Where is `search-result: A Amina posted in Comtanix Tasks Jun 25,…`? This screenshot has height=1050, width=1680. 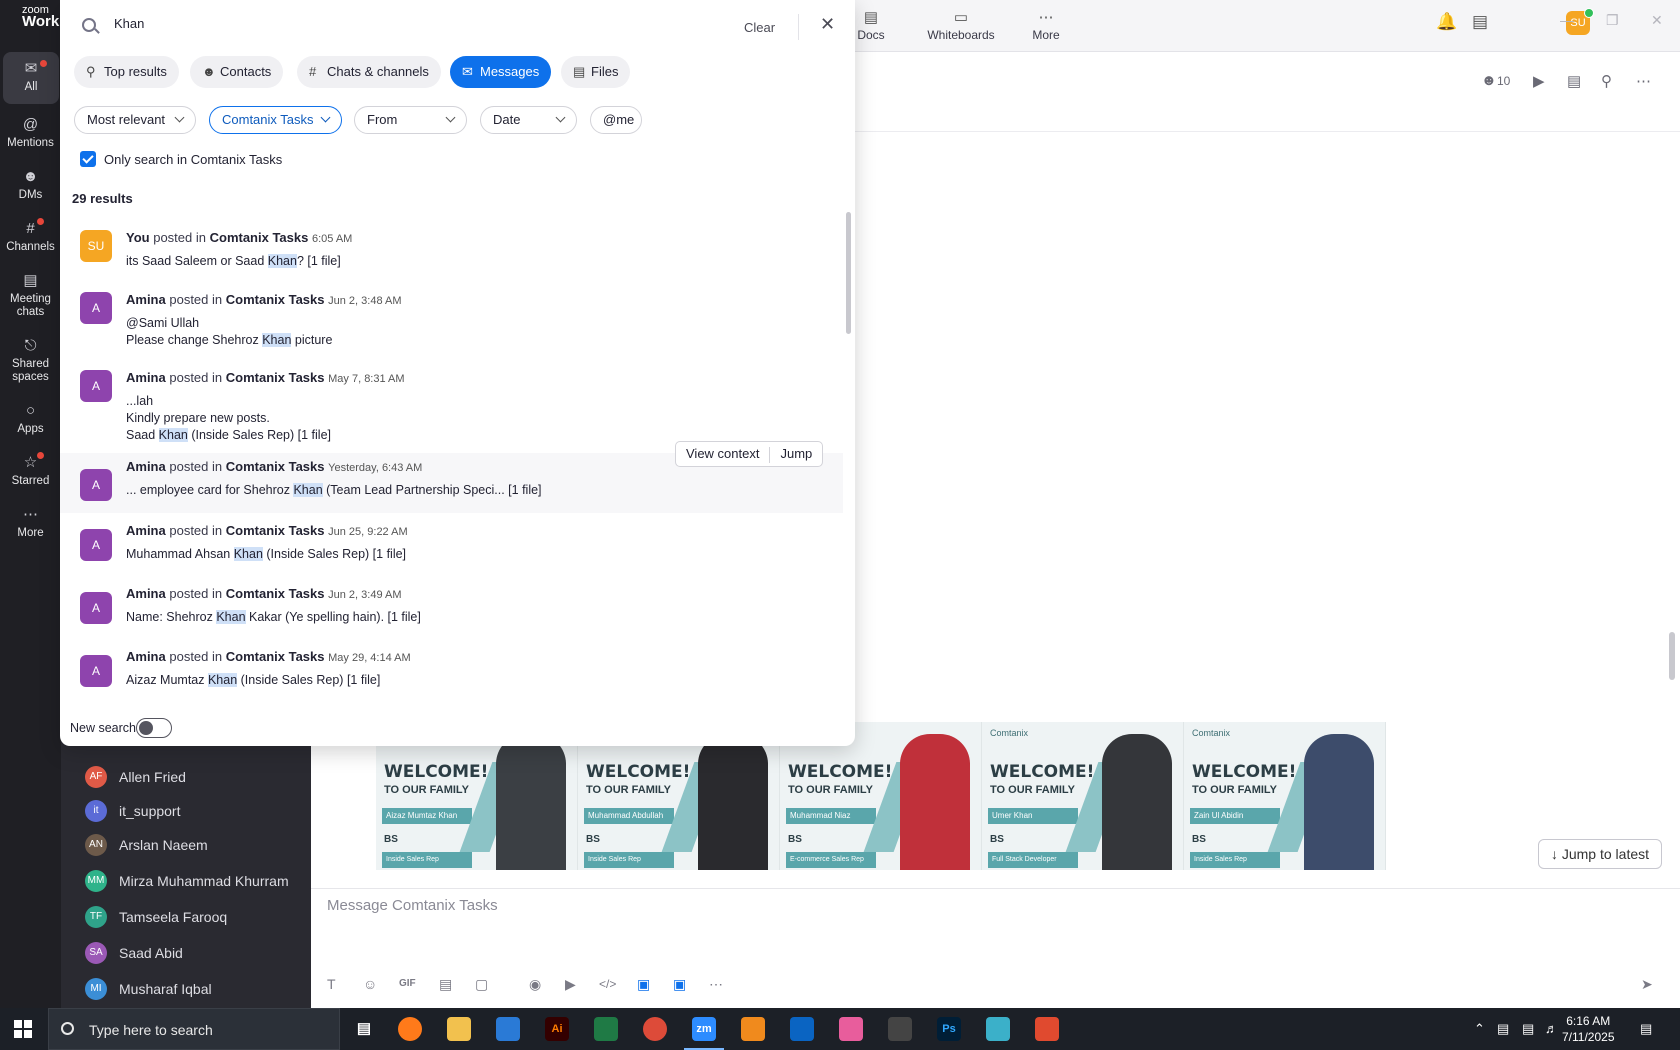 search-result: A Amina posted in Comtanix Tasks Jun 25,… is located at coordinates (451, 544).